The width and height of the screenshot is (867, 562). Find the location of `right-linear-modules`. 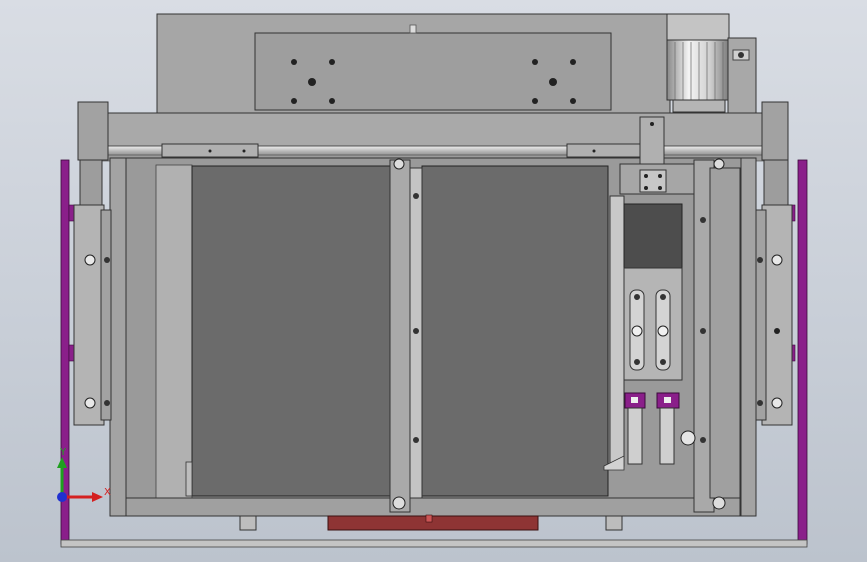

right-linear-modules is located at coordinates (774, 292).